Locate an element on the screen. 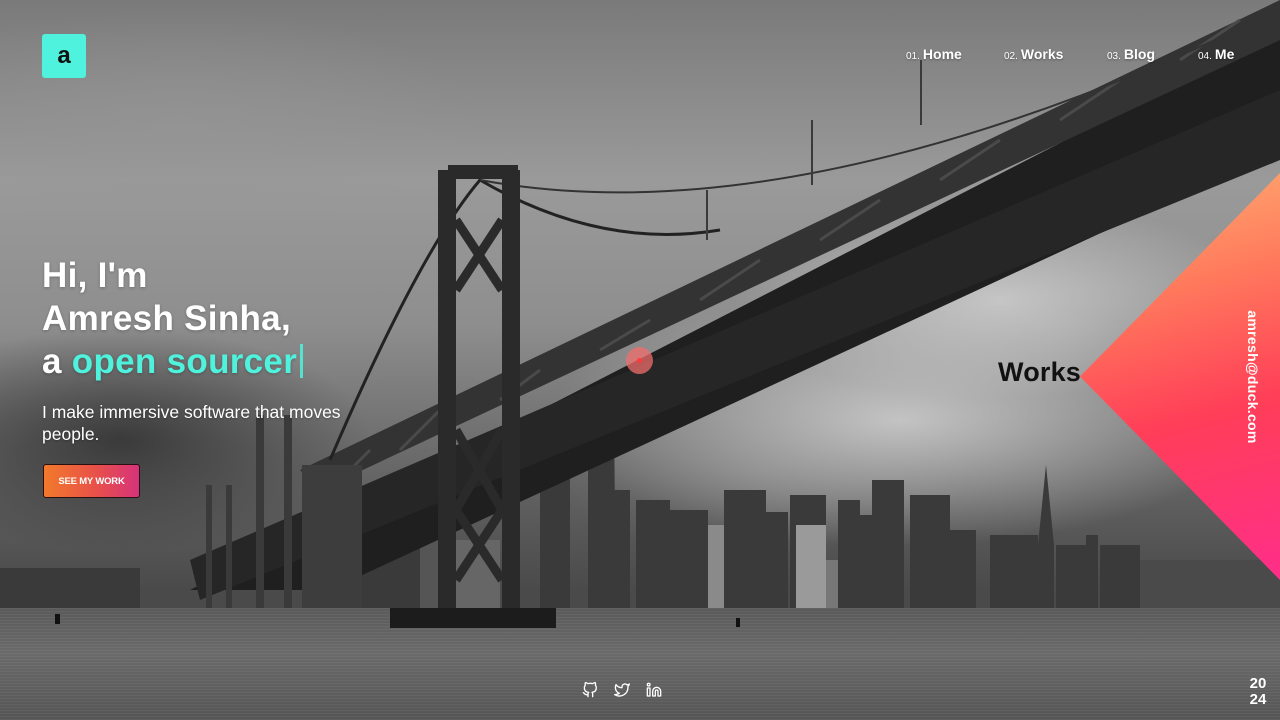 The image size is (1280, 720). hero-role-prefix: a is located at coordinates (52, 361).